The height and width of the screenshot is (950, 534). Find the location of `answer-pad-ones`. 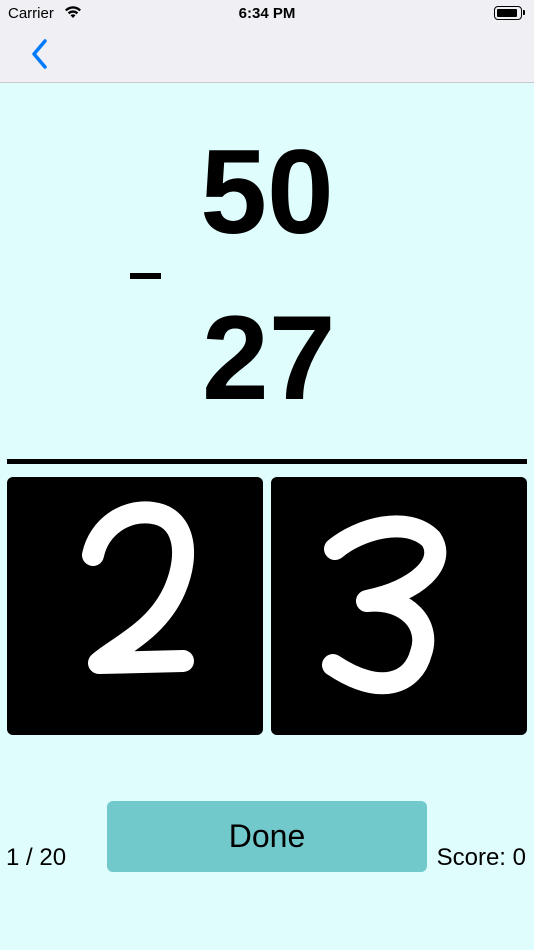

answer-pad-ones is located at coordinates (399, 606).